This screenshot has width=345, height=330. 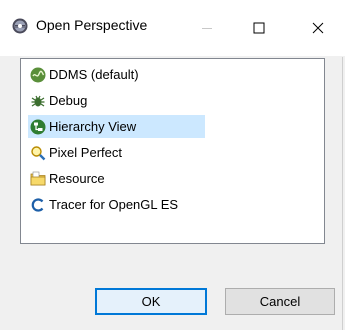 What do you see at coordinates (114, 204) in the screenshot?
I see `list-item-label: Tracer for OpenGL ES` at bounding box center [114, 204].